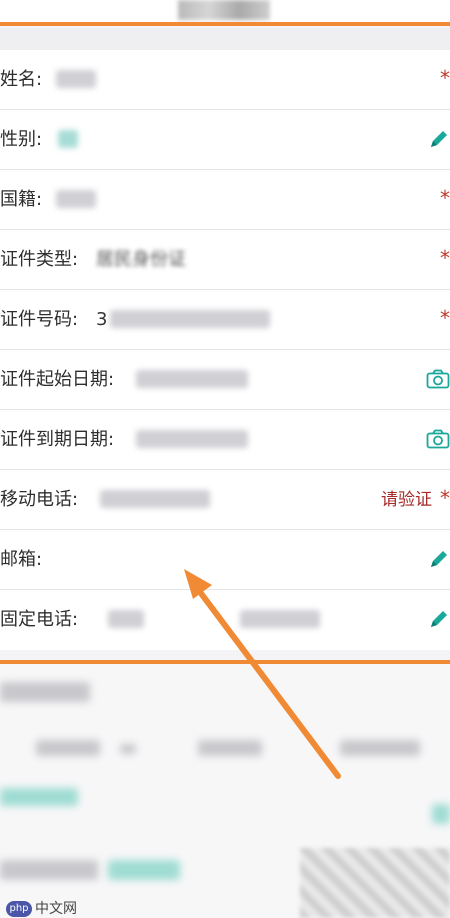 This screenshot has height=918, width=450. Describe the element at coordinates (76, 199) in the screenshot. I see `nationality-value-blurred` at that location.